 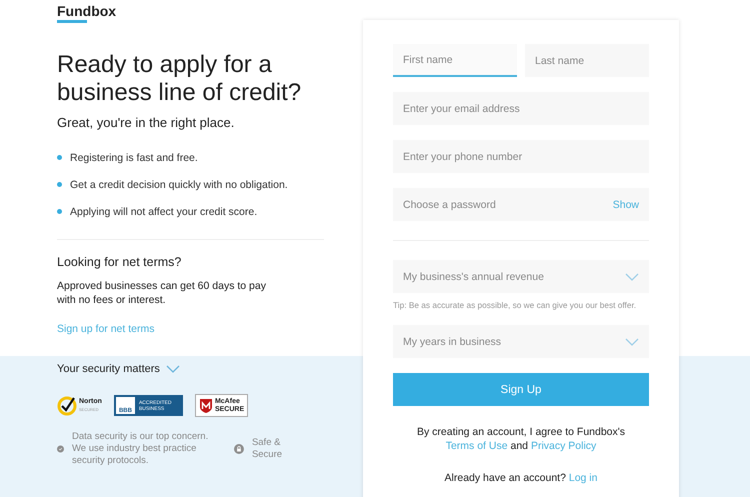 What do you see at coordinates (521, 108) in the screenshot?
I see `input-field: Enter your email address` at bounding box center [521, 108].